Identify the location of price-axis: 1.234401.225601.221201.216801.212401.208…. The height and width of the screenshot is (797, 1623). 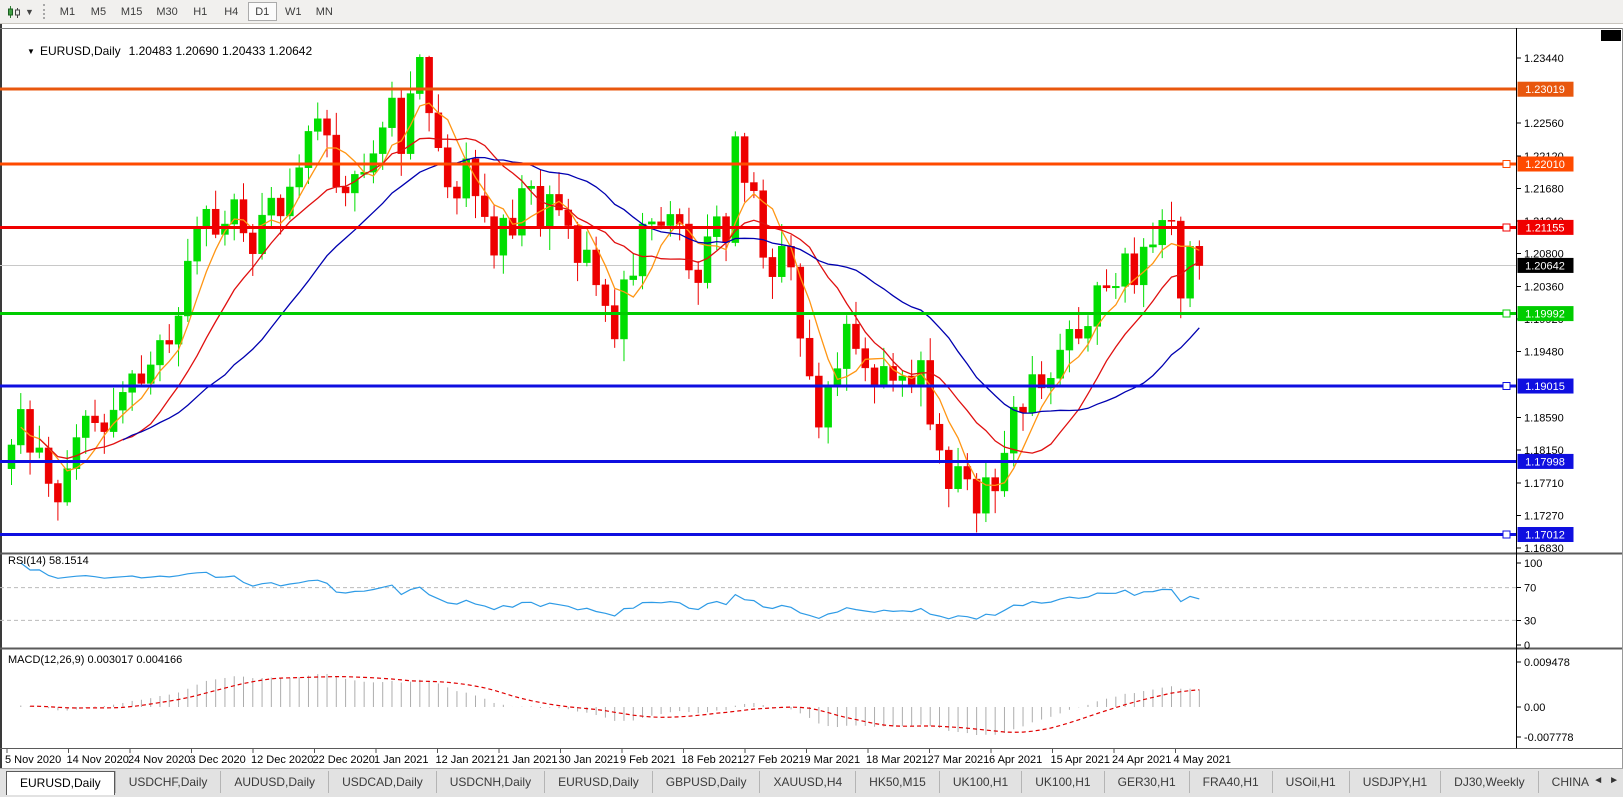
(1545, 304).